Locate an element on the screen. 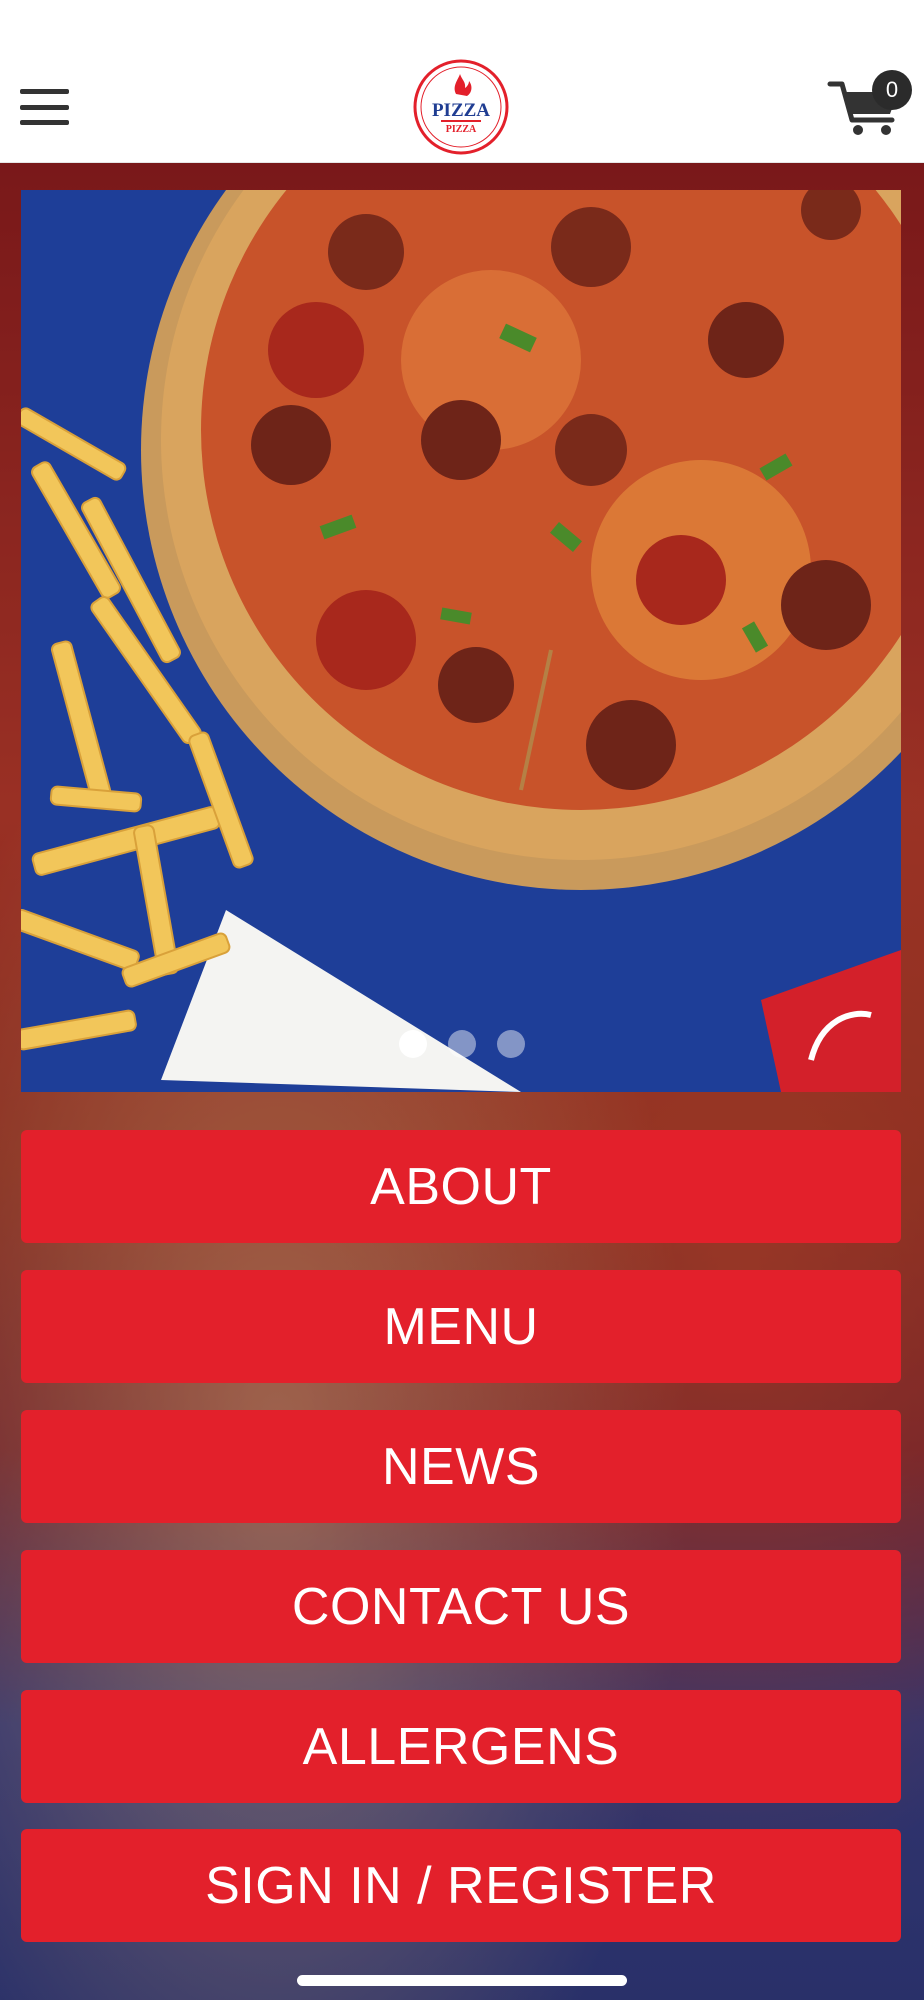 The width and height of the screenshot is (924, 2000). menu-button: MENU is located at coordinates (461, 1326).